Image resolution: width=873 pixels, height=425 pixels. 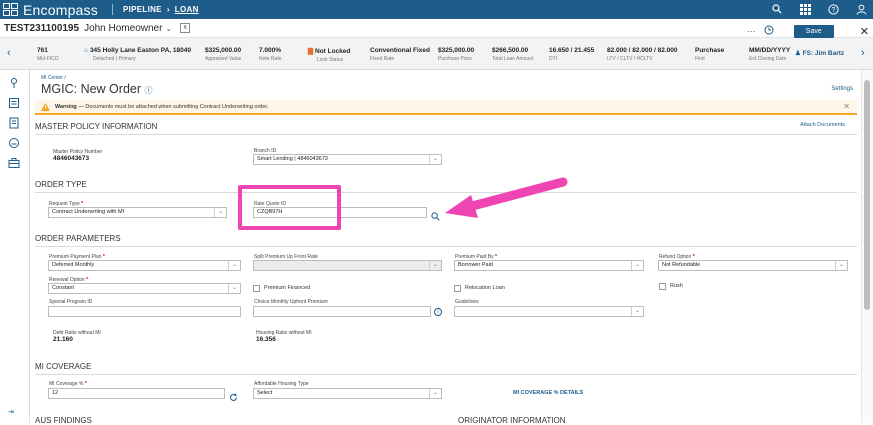 What do you see at coordinates (861, 9) in the screenshot?
I see `user-icon` at bounding box center [861, 9].